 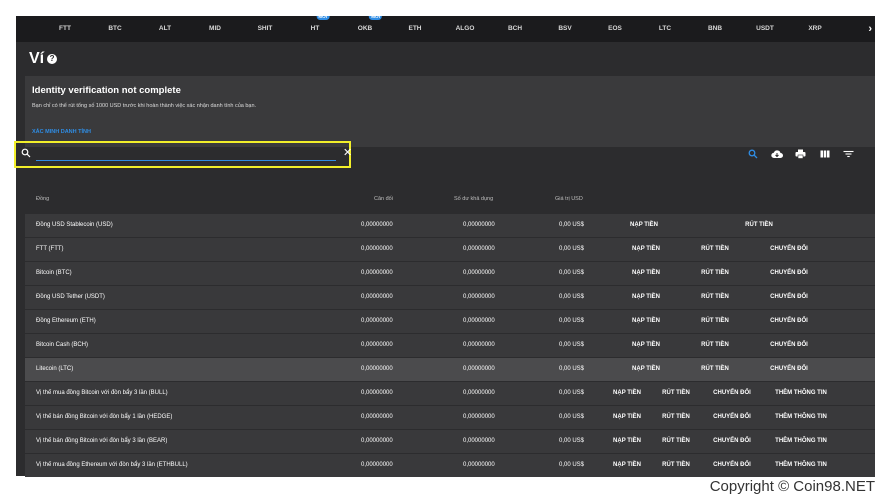 I want to click on search-toolbar-icon, so click(x=753, y=154).